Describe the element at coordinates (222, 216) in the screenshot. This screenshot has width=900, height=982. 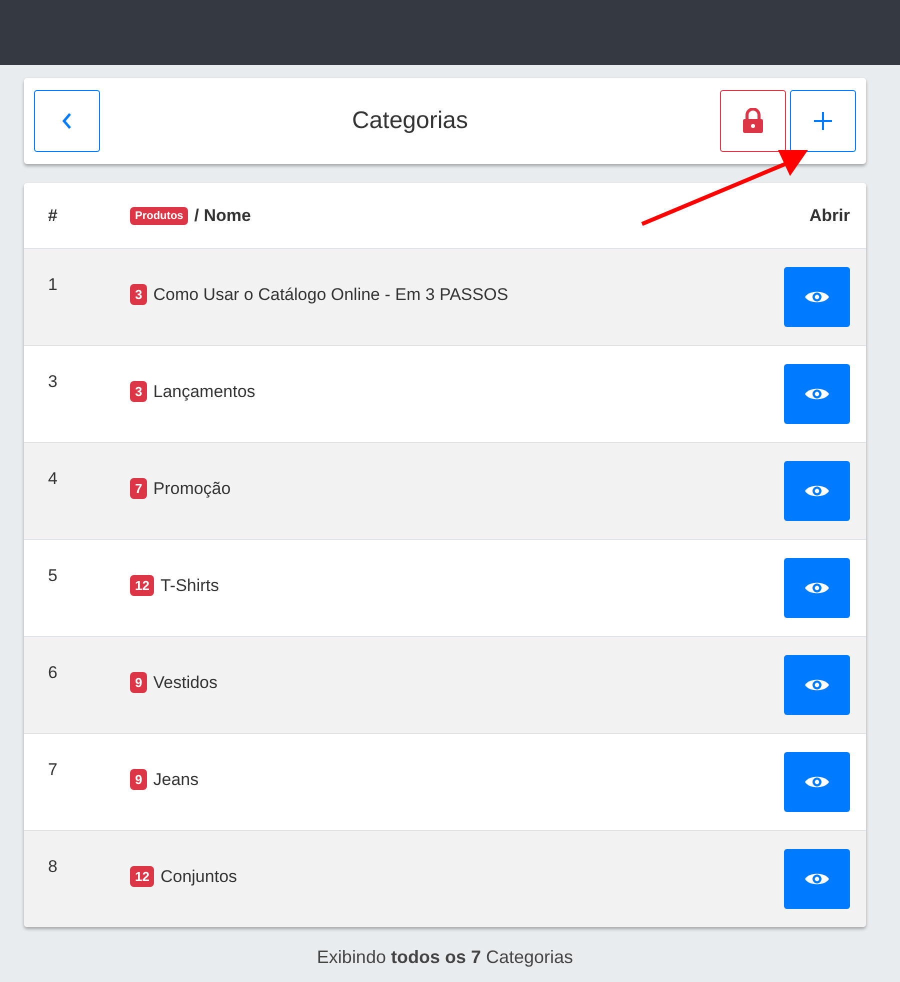
I see `column-header: / Nome` at that location.